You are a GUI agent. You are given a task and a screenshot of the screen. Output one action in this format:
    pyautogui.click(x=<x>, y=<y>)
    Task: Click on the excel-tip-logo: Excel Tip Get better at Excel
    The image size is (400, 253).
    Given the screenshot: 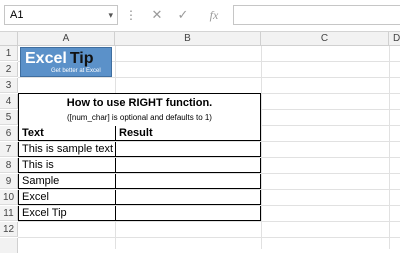 What is the action you would take?
    pyautogui.click(x=66, y=62)
    